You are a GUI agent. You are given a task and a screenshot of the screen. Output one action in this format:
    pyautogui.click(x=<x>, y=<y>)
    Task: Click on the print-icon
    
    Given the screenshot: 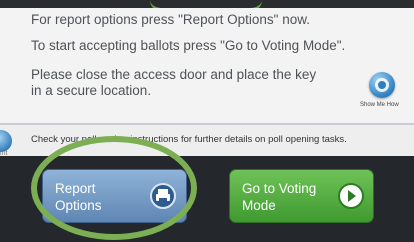 What is the action you would take?
    pyautogui.click(x=6, y=141)
    